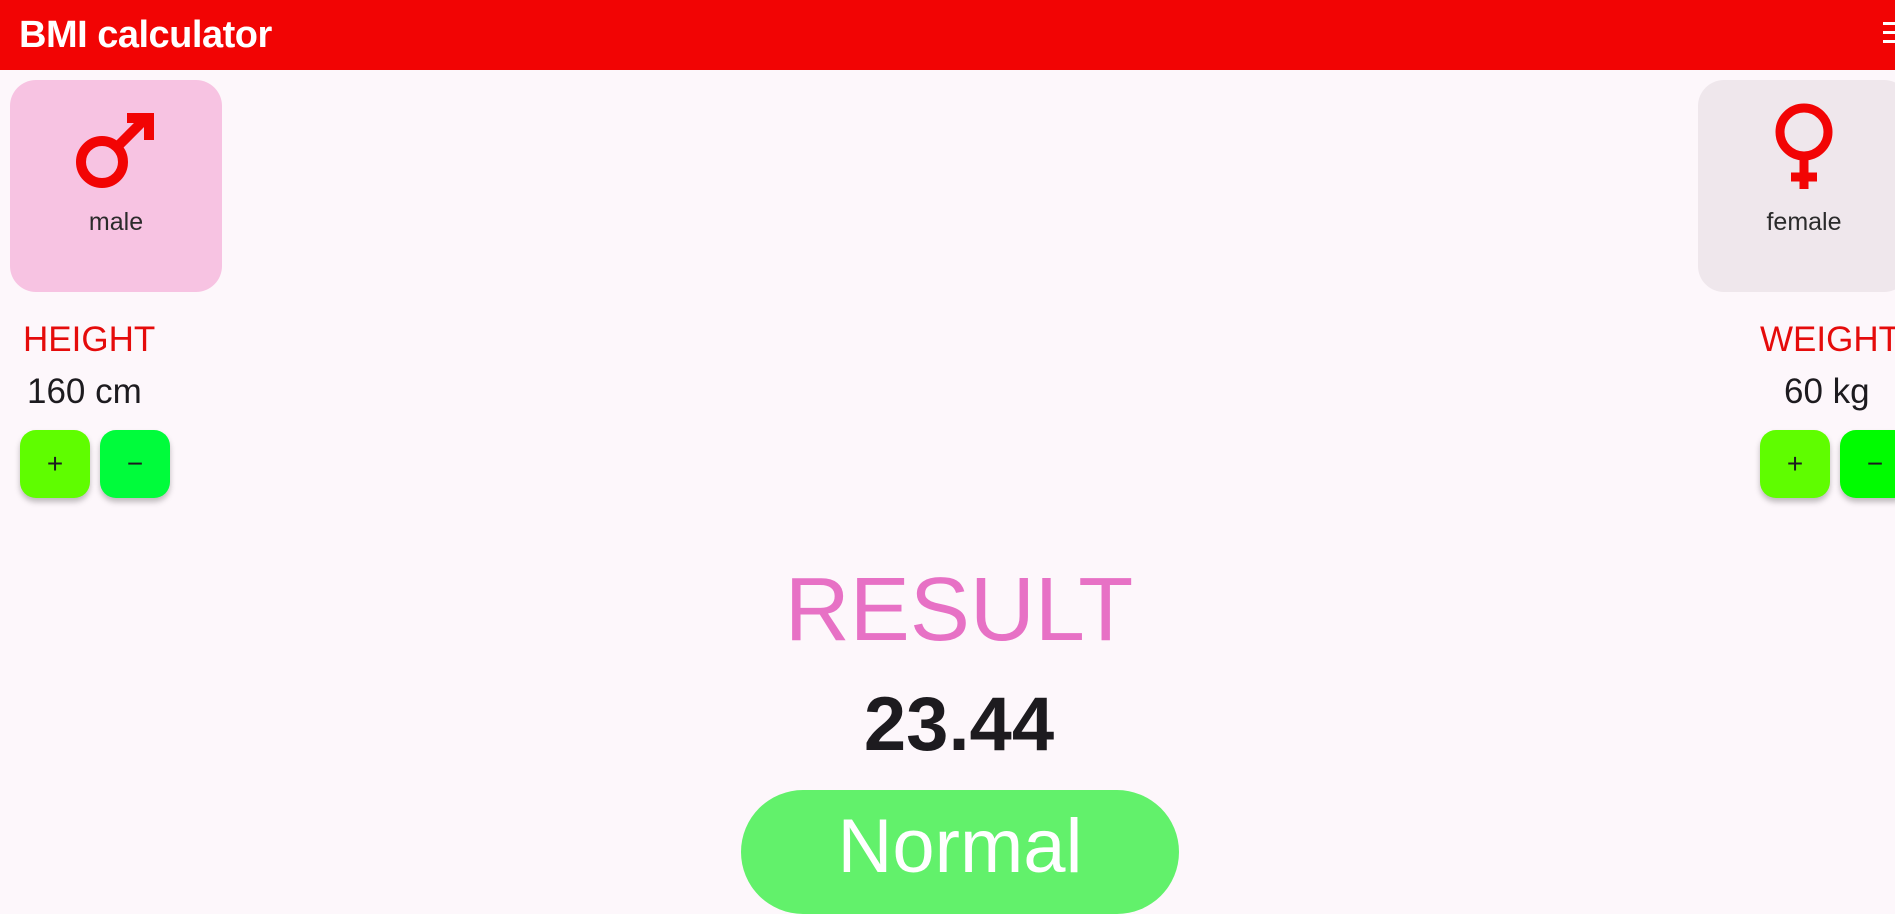  I want to click on bmi-status-badge: Normal, so click(960, 852).